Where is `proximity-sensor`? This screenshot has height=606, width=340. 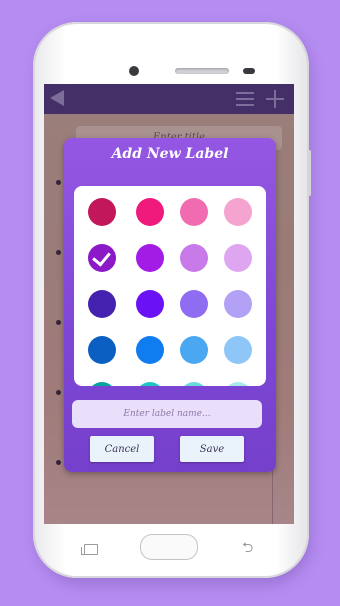 proximity-sensor is located at coordinates (249, 71).